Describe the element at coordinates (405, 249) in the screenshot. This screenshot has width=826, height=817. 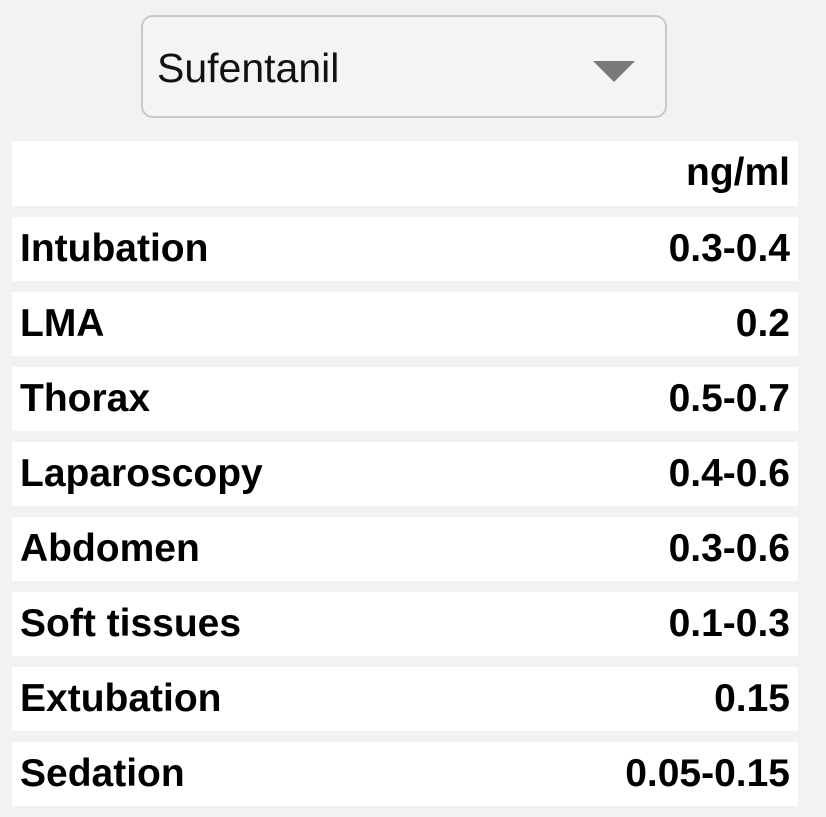
I see `table-row: Intubation 0.3-0.4` at that location.